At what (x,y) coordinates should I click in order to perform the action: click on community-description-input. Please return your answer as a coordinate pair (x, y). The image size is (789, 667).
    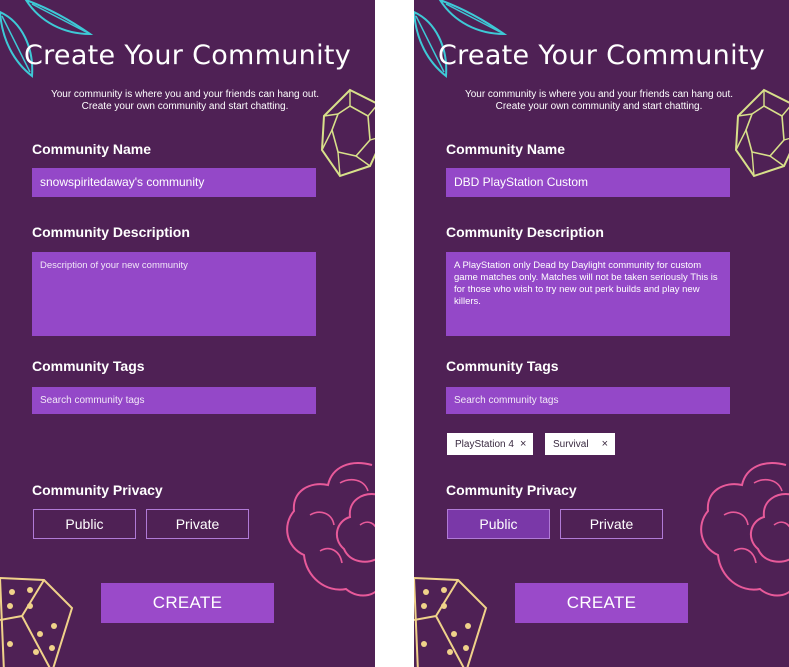
    Looking at the image, I should click on (174, 294).